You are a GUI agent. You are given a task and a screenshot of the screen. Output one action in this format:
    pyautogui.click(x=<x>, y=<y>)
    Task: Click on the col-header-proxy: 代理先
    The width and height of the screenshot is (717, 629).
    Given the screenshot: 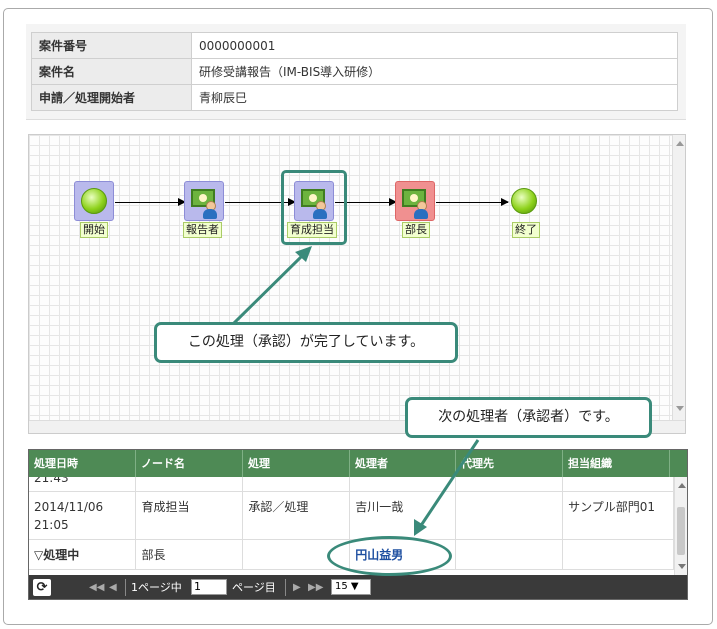 What is the action you would take?
    pyautogui.click(x=509, y=463)
    